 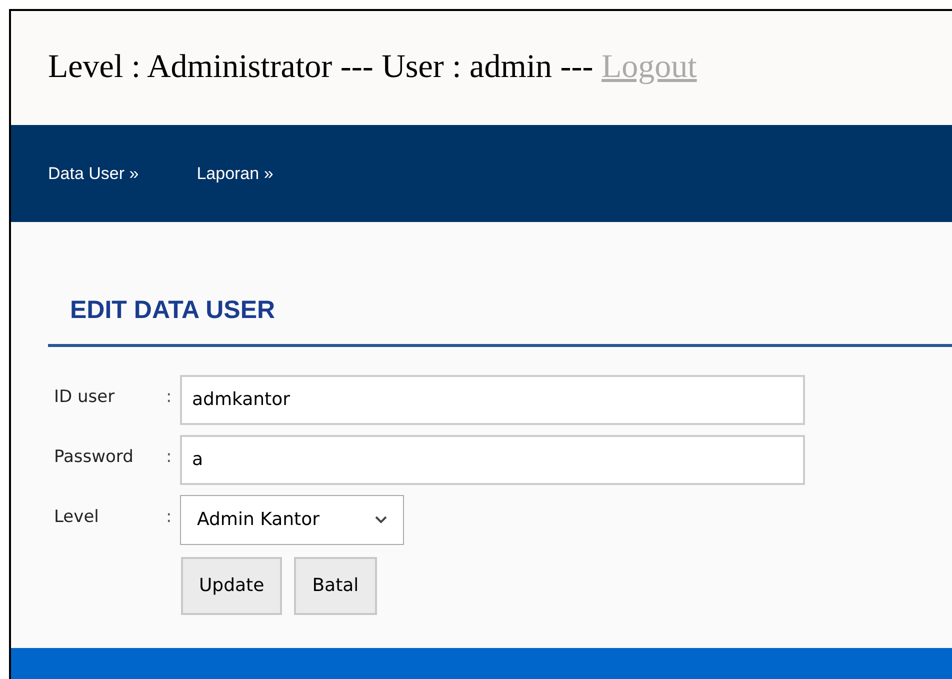 I want to click on field-label: Password, so click(x=94, y=457).